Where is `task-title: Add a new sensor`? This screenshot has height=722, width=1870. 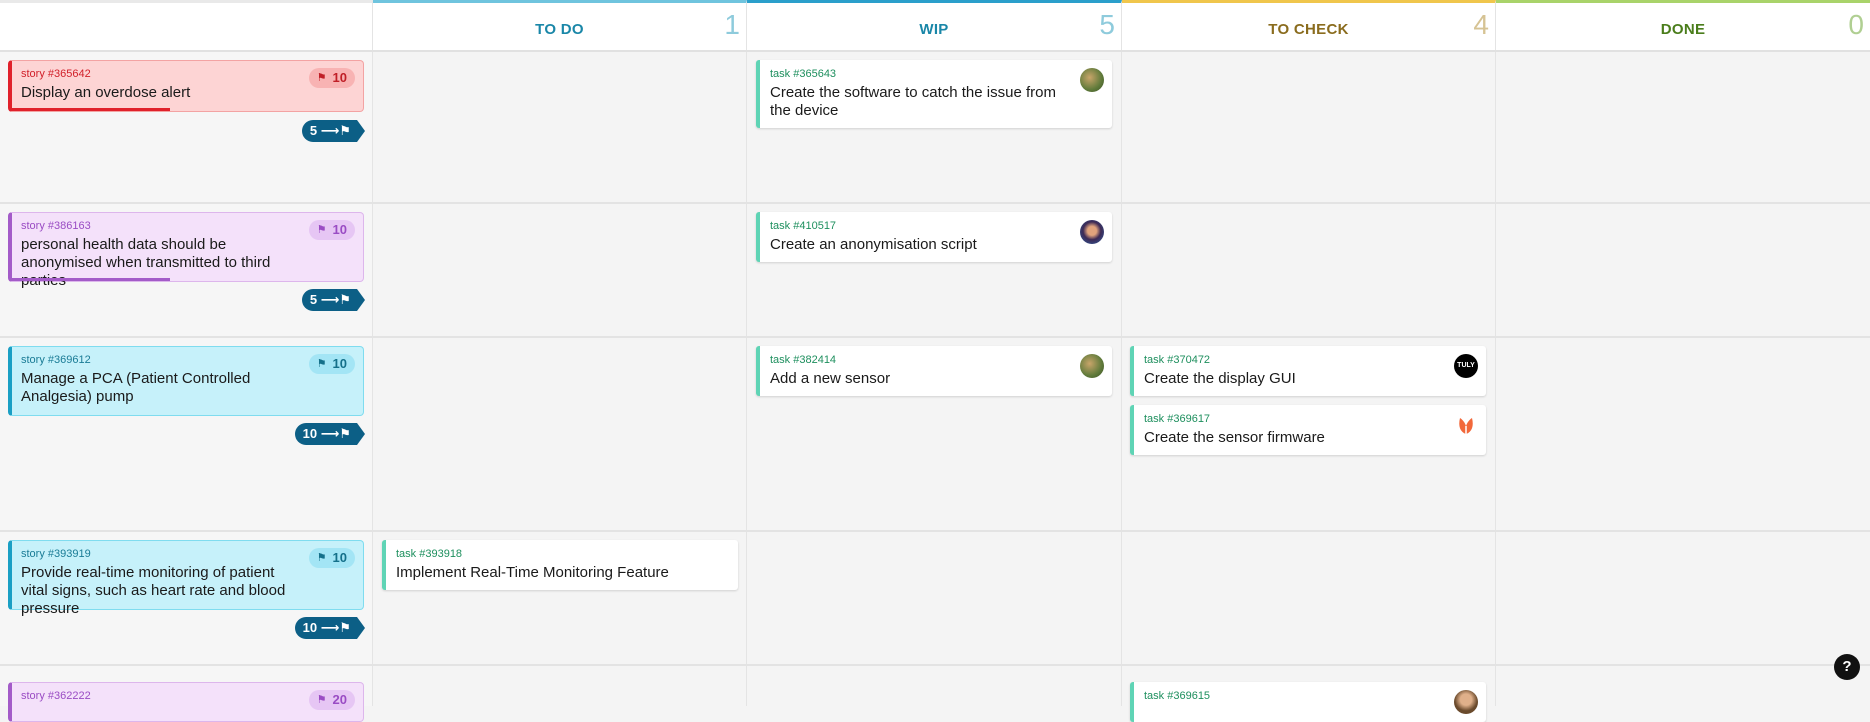
task-title: Add a new sensor is located at coordinates (830, 378).